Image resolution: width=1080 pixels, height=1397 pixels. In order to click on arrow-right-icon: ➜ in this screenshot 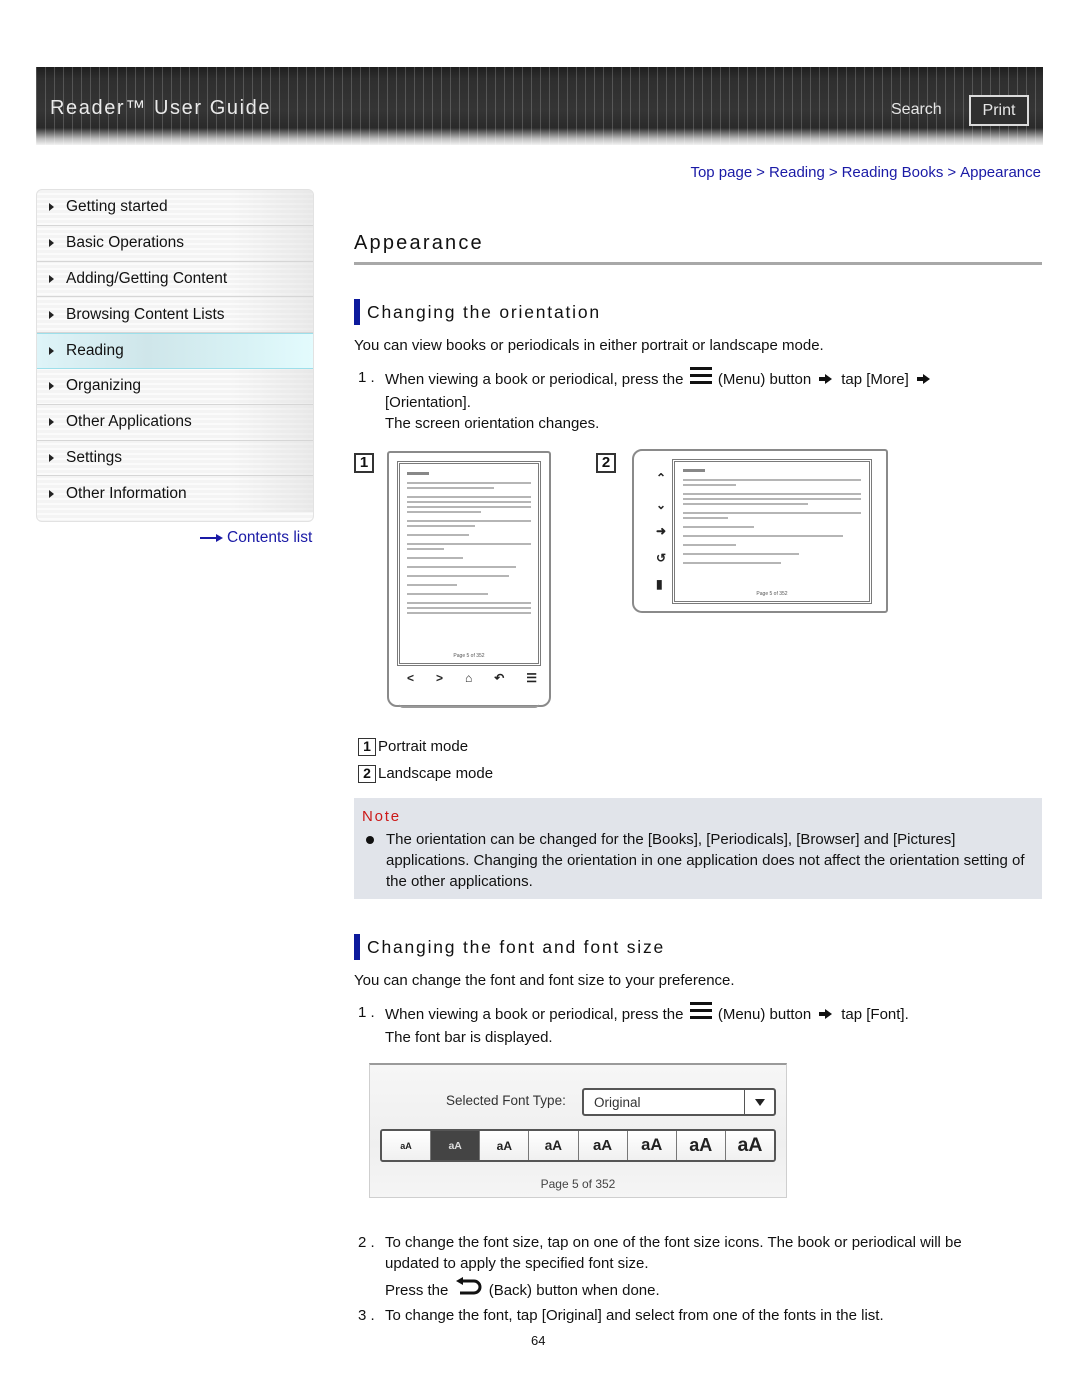, I will do `click(661, 531)`.